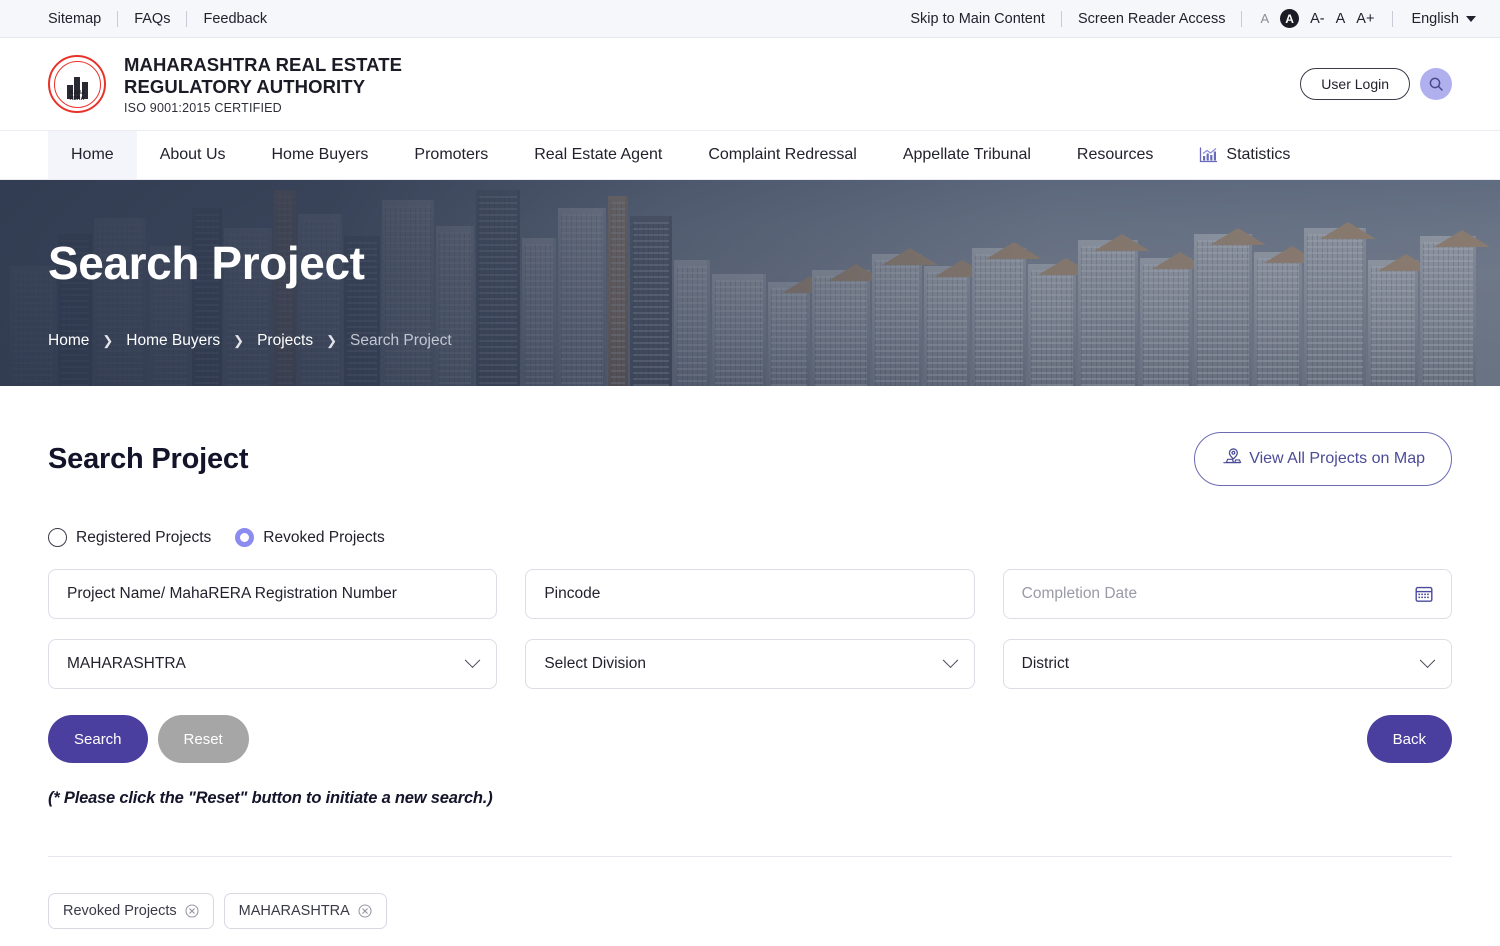 This screenshot has height=946, width=1500. What do you see at coordinates (750, 911) in the screenshot?
I see `active-filter-chips: Revoked Projects MAHARASHTRA` at bounding box center [750, 911].